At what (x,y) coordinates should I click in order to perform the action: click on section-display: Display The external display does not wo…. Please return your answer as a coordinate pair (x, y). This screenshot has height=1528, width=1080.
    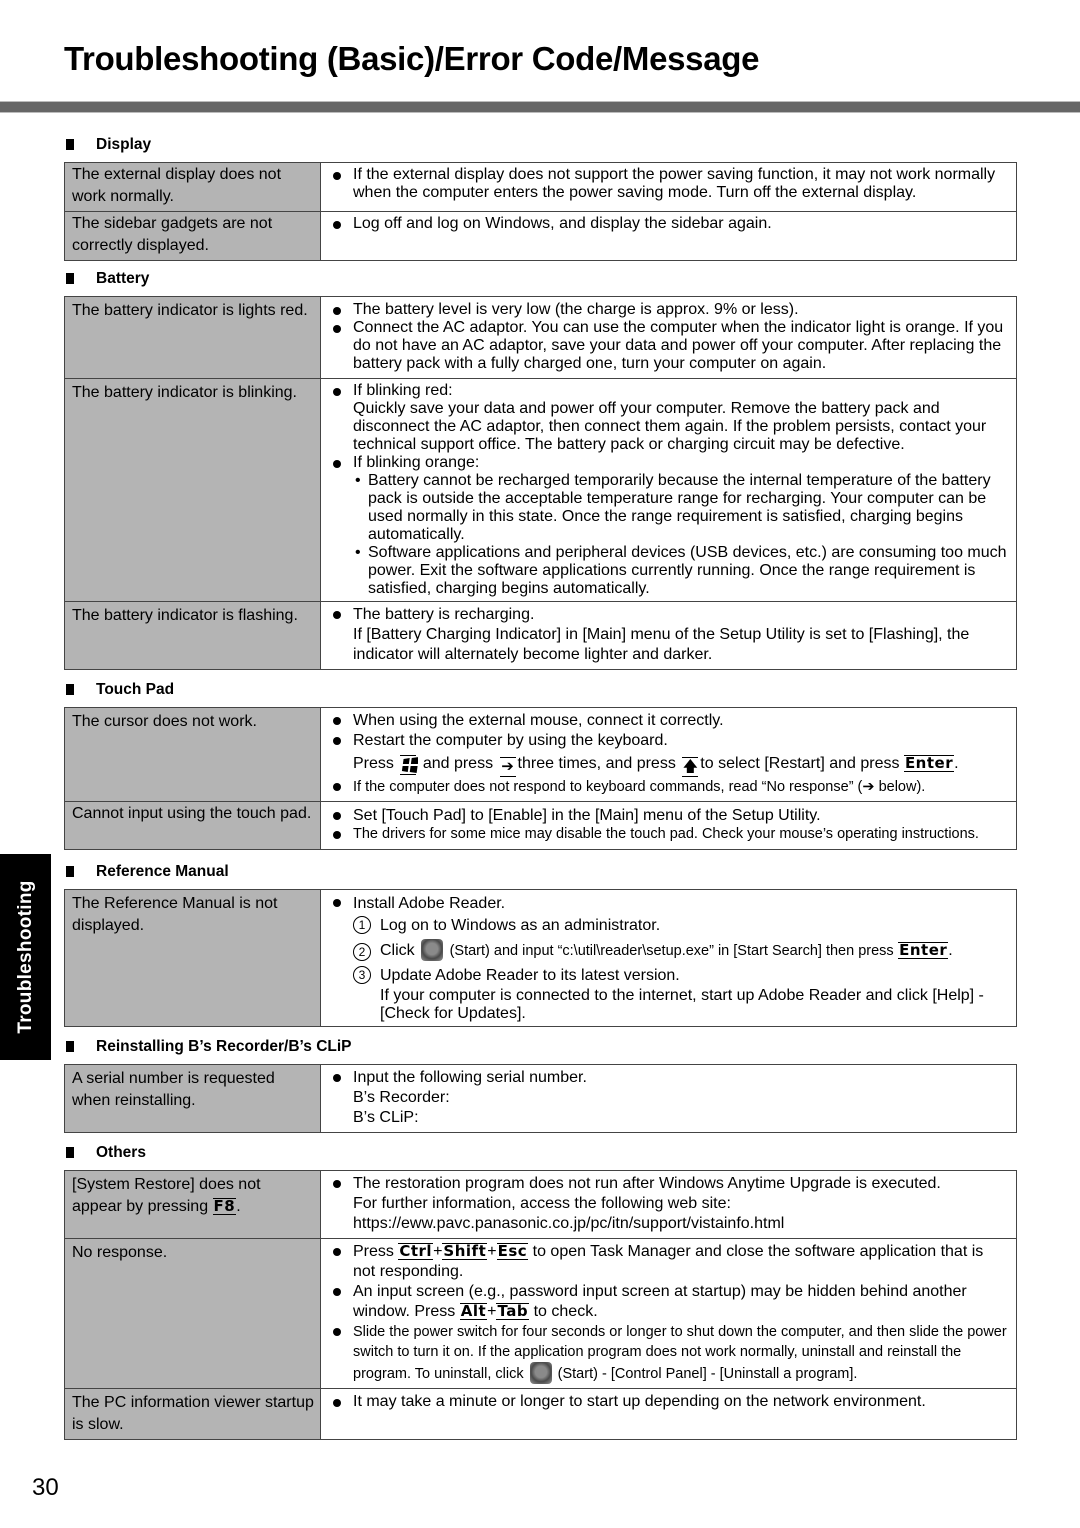
    Looking at the image, I should click on (540, 198).